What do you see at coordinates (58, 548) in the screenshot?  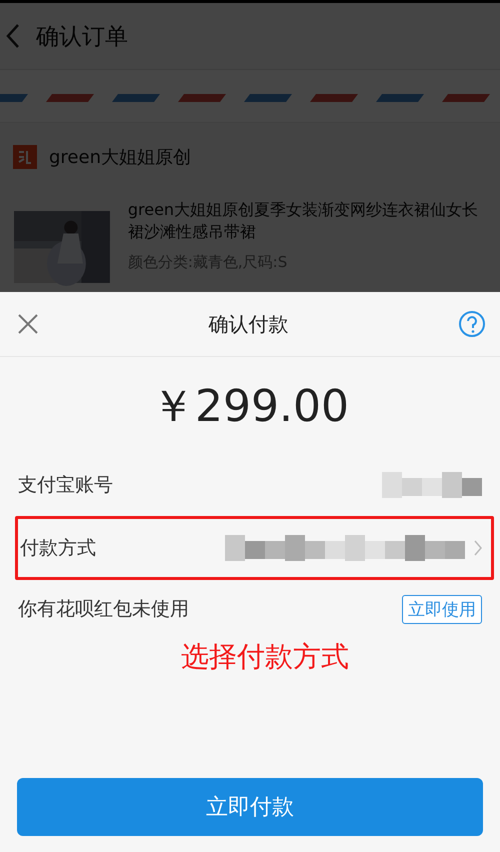 I see `row-label: 付款方式` at bounding box center [58, 548].